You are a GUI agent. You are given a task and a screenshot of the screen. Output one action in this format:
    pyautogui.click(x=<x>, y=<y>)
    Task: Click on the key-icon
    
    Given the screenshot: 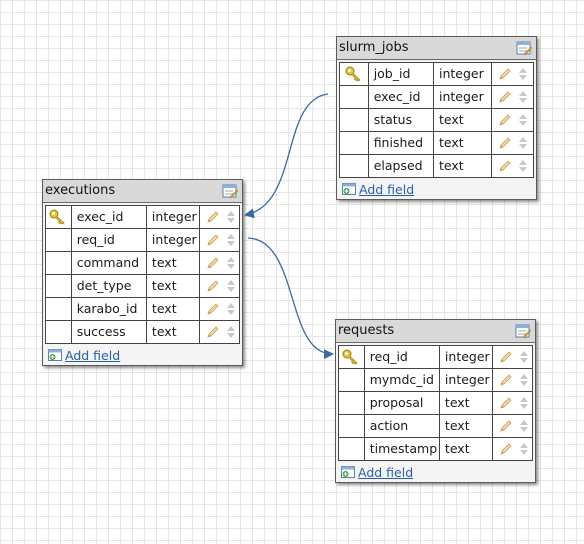 What is the action you would take?
    pyautogui.click(x=57, y=217)
    